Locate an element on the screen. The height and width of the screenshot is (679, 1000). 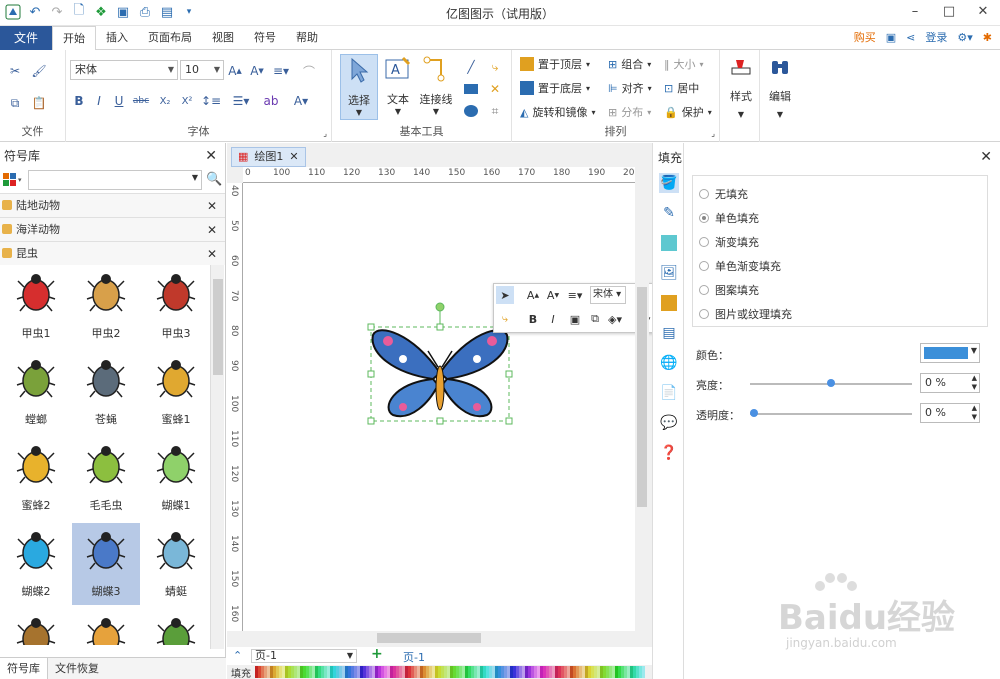
curve-icon: ⌒ is located at coordinates (309, 71).